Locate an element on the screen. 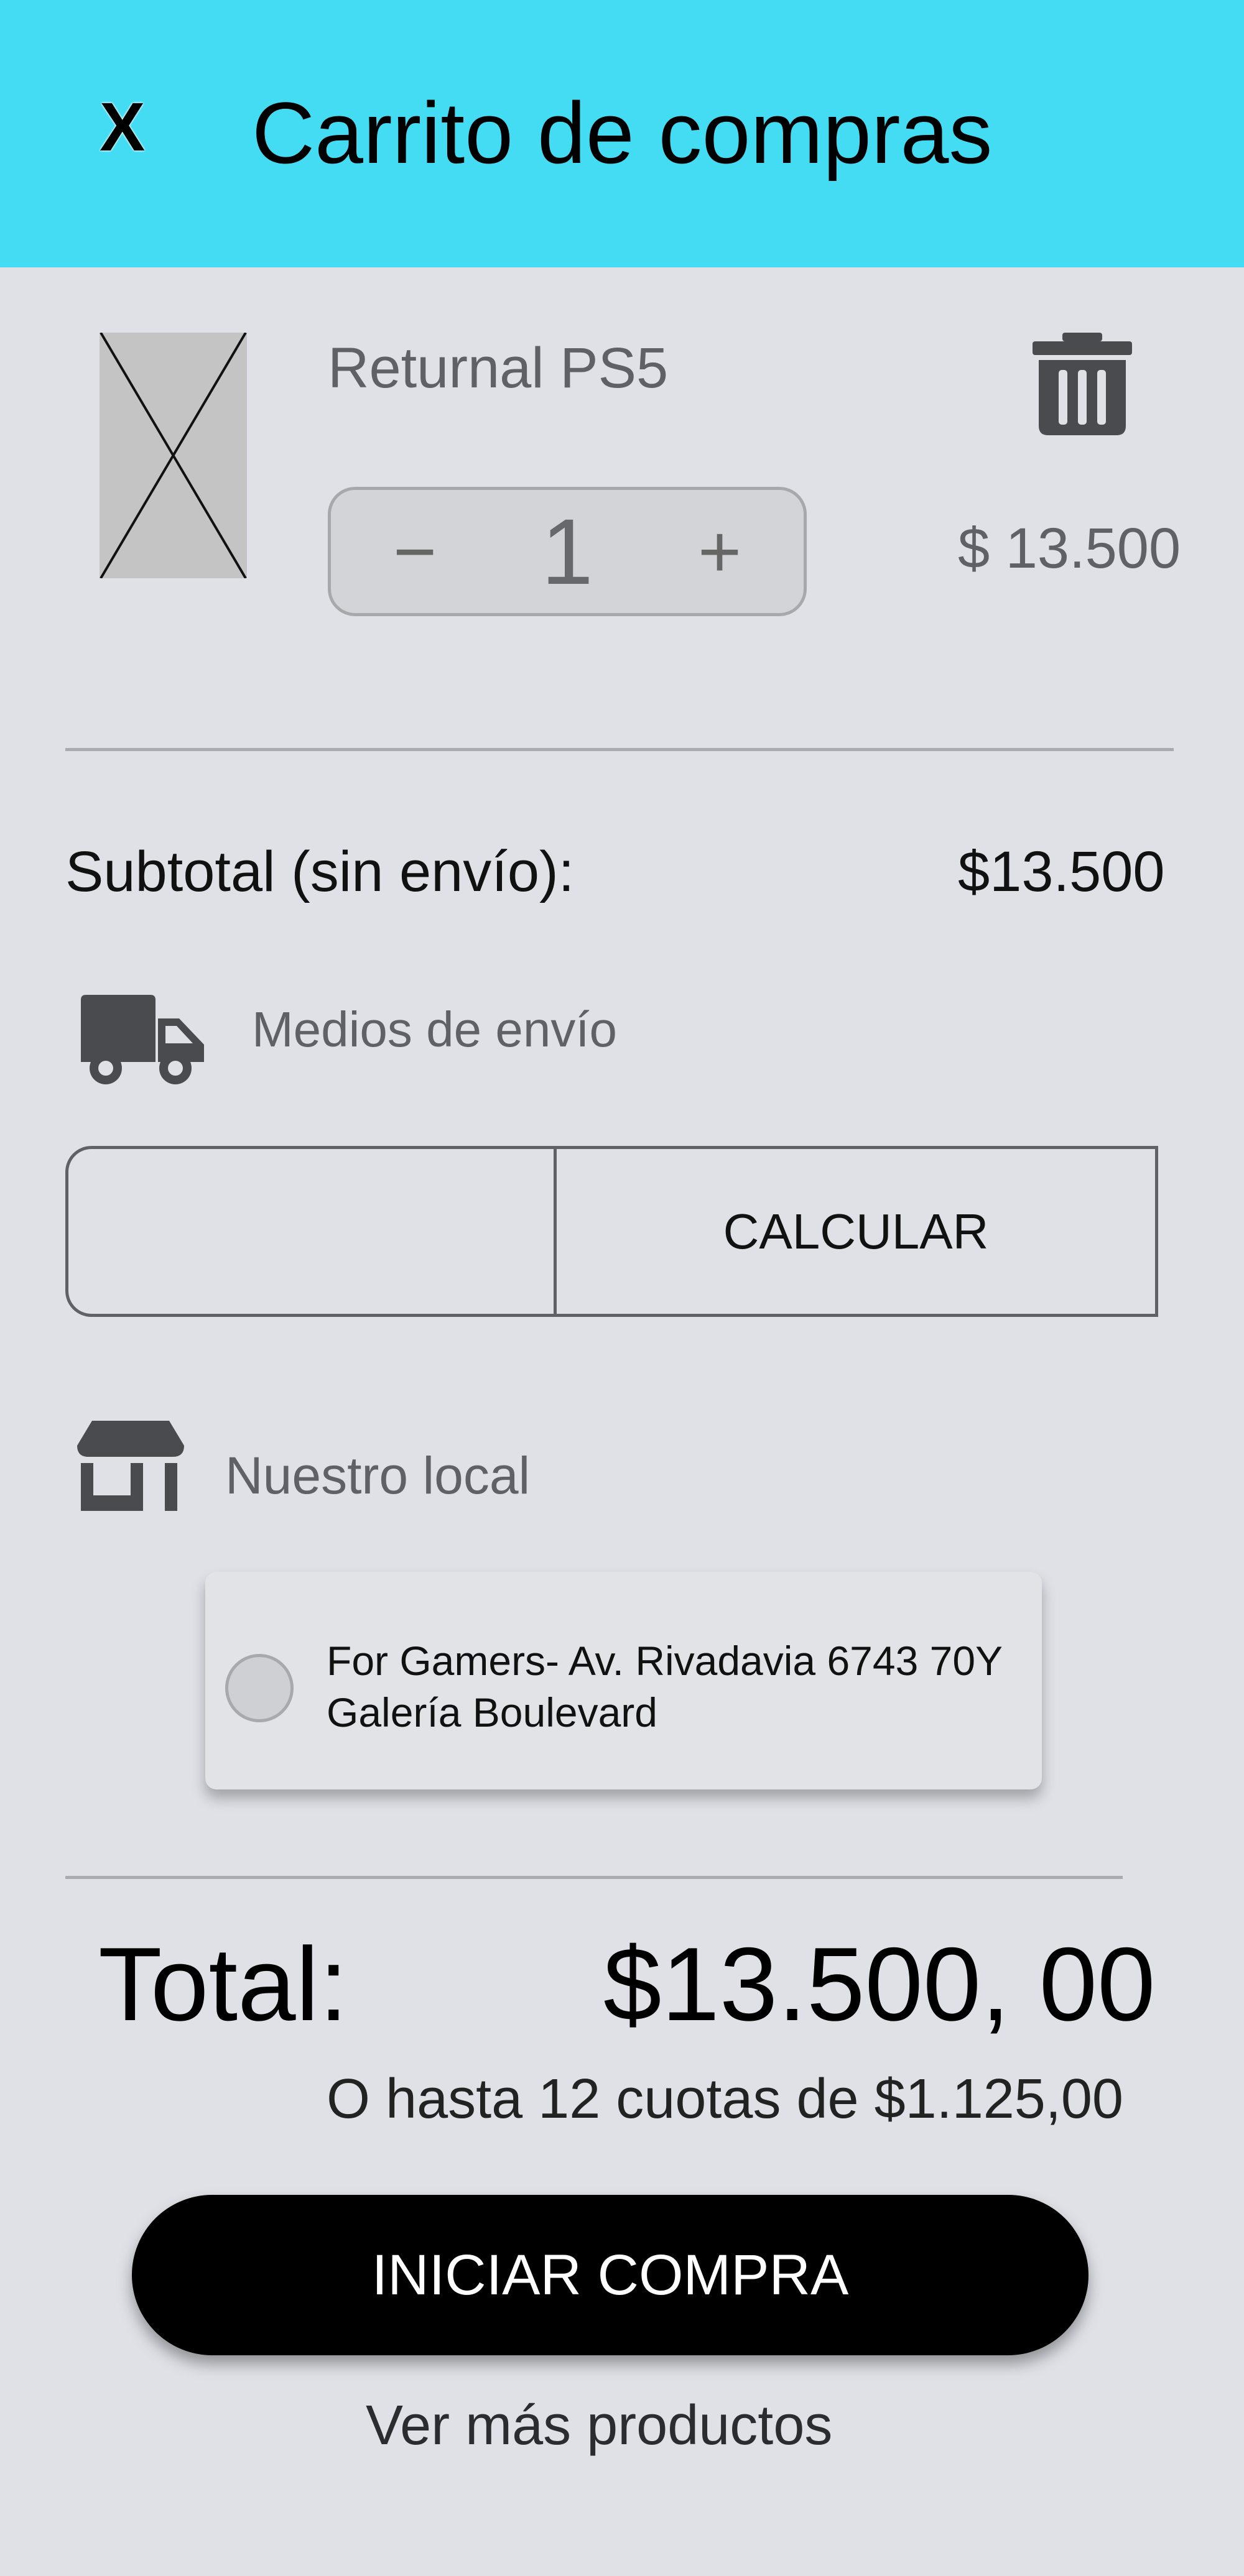  total-label: Total: is located at coordinates (223, 1984).